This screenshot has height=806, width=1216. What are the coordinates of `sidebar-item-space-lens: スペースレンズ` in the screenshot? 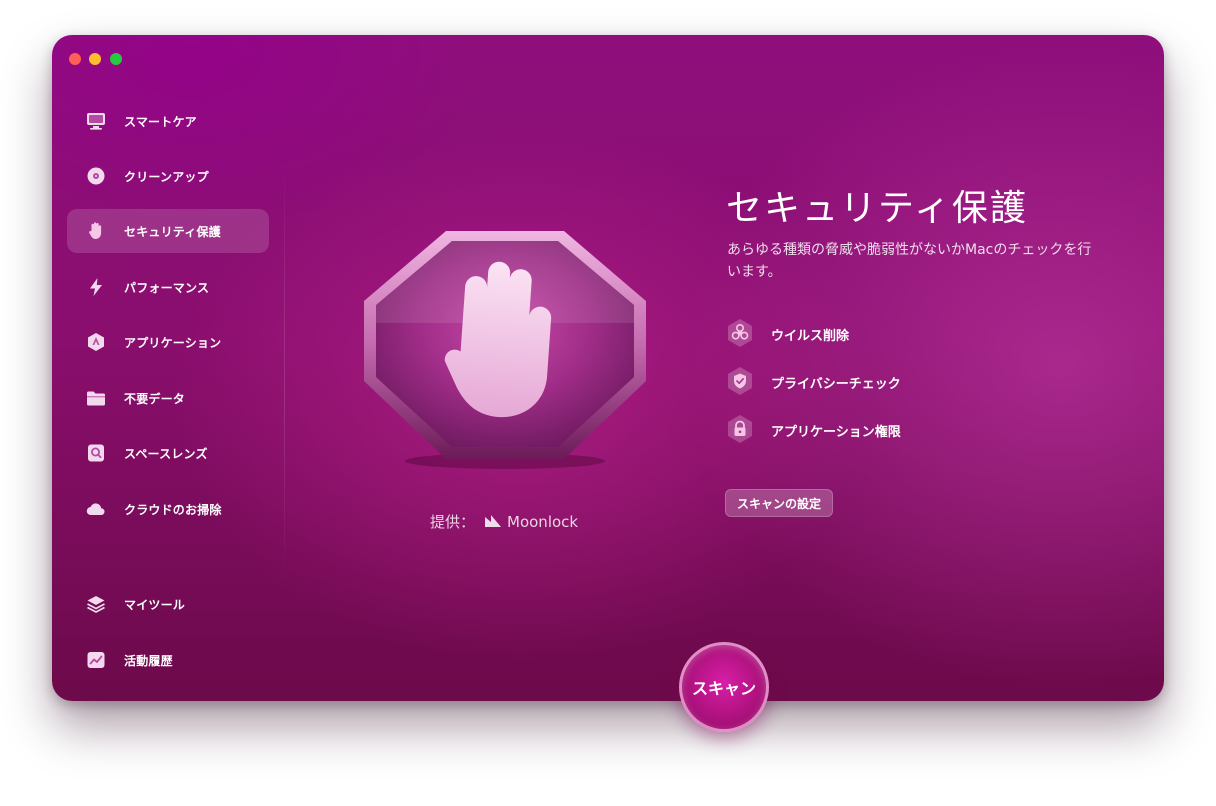 It's located at (168, 453).